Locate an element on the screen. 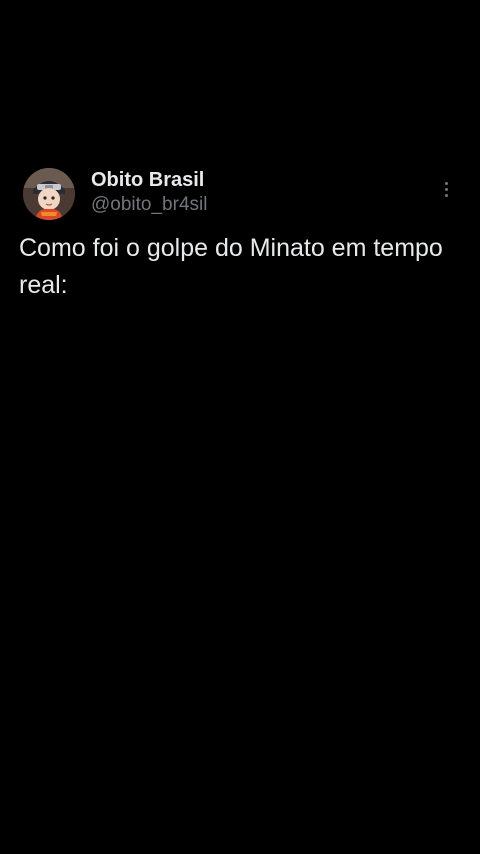 The height and width of the screenshot is (854, 480). more-vertical-icon is located at coordinates (446, 183).